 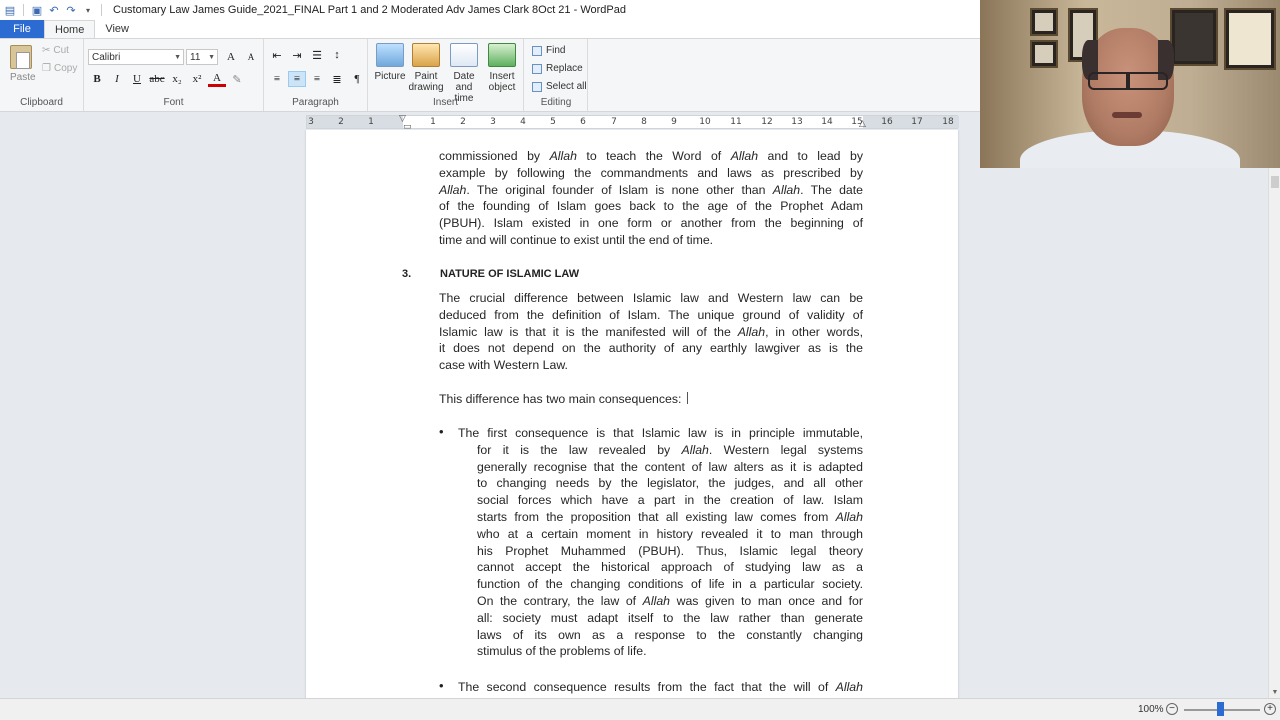 What do you see at coordinates (177, 57) in the screenshot?
I see `chevron-down-icon: ▼` at bounding box center [177, 57].